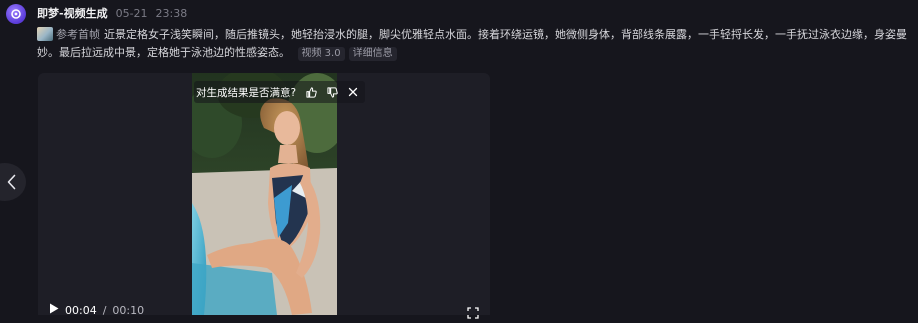 The image size is (918, 323). Describe the element at coordinates (96, 310) in the screenshot. I see `playback-controls: 00:04 / 00:10` at that location.